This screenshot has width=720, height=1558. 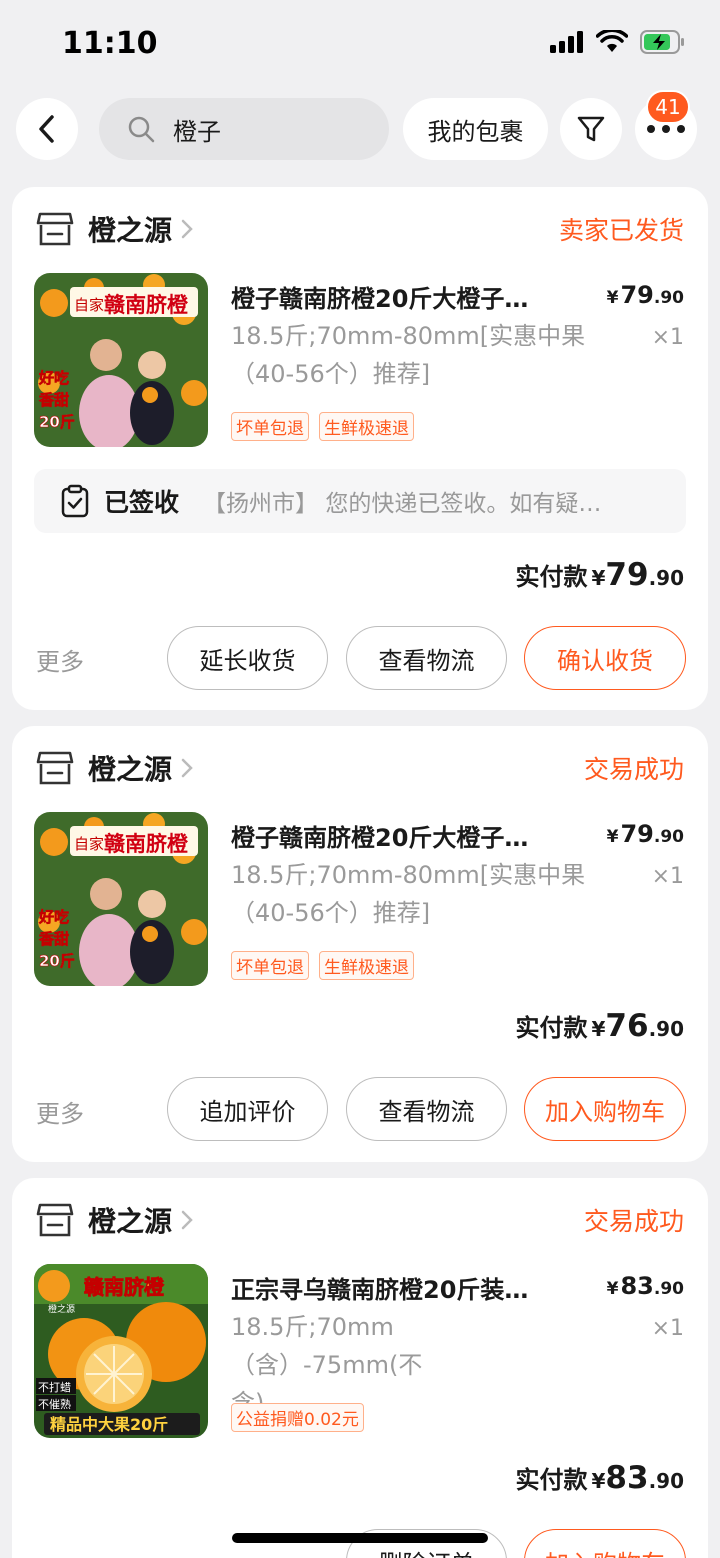 I want to click on paid-amount: 实付款 ¥ 79 .90, so click(x=600, y=575).